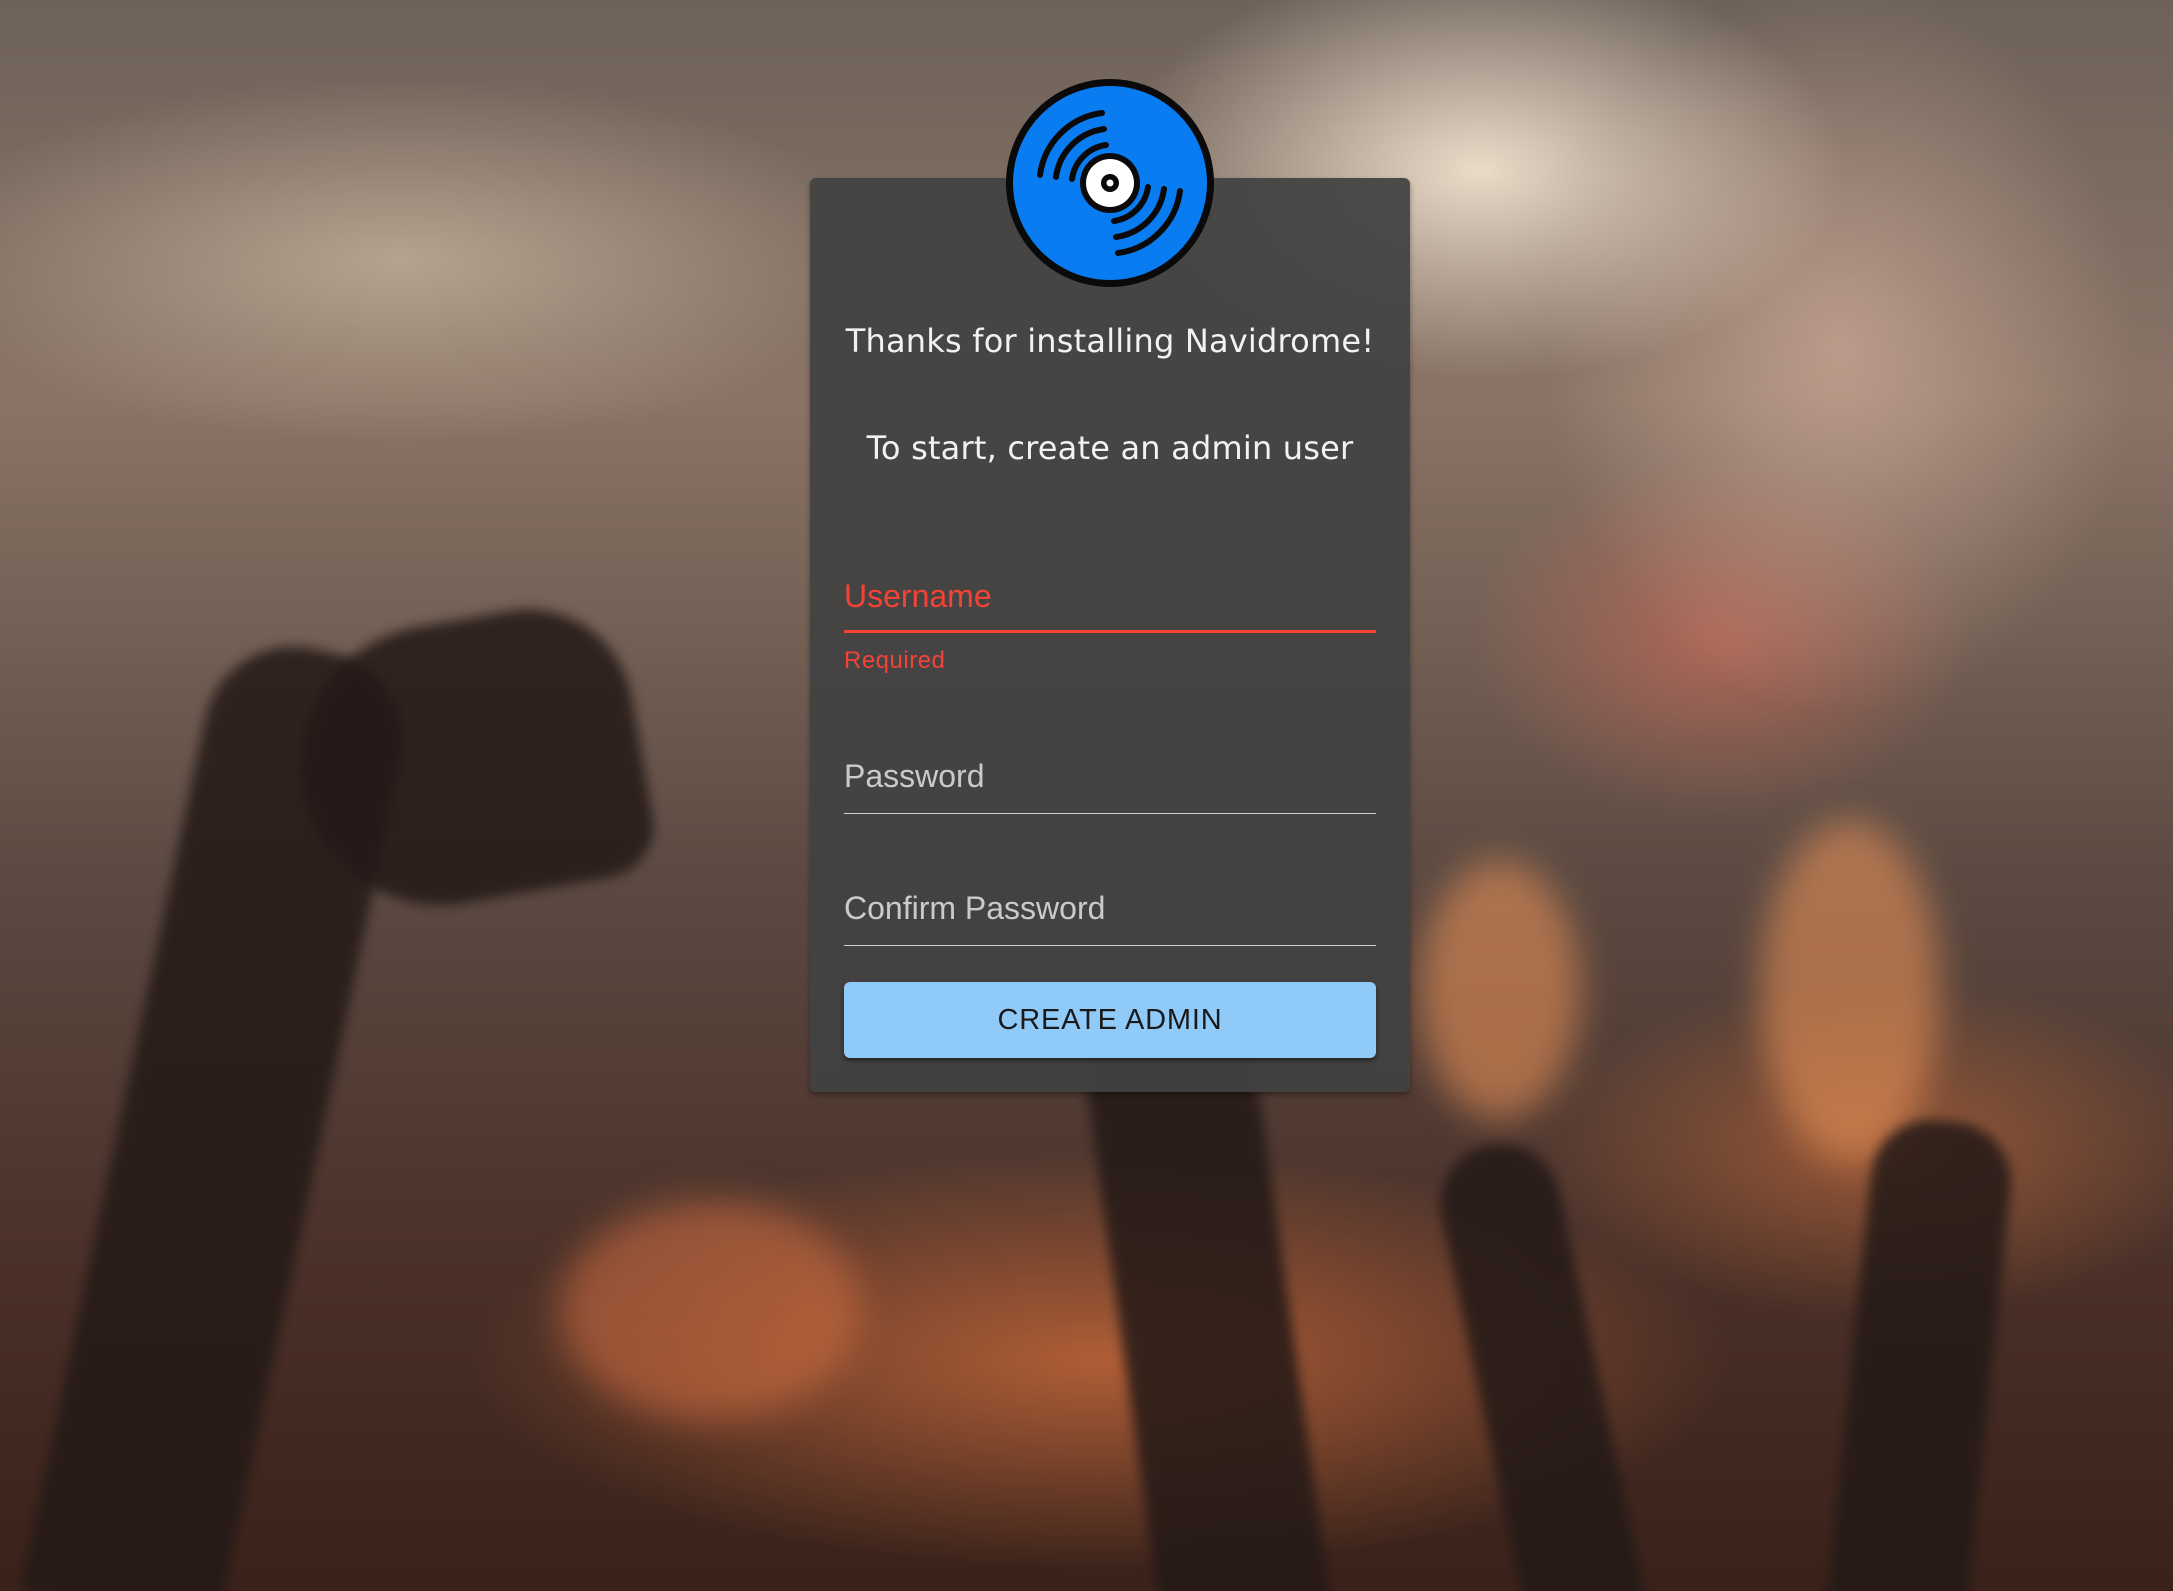 This screenshot has width=2173, height=1591. Describe the element at coordinates (1110, 183) in the screenshot. I see `vinyl-record-icon` at that location.